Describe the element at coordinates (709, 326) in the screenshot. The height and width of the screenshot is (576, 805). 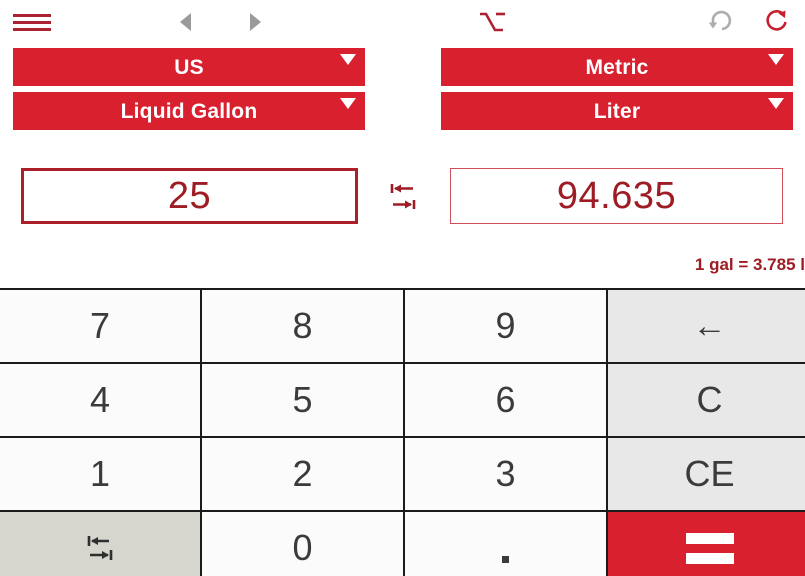
I see `key-label: ←` at that location.